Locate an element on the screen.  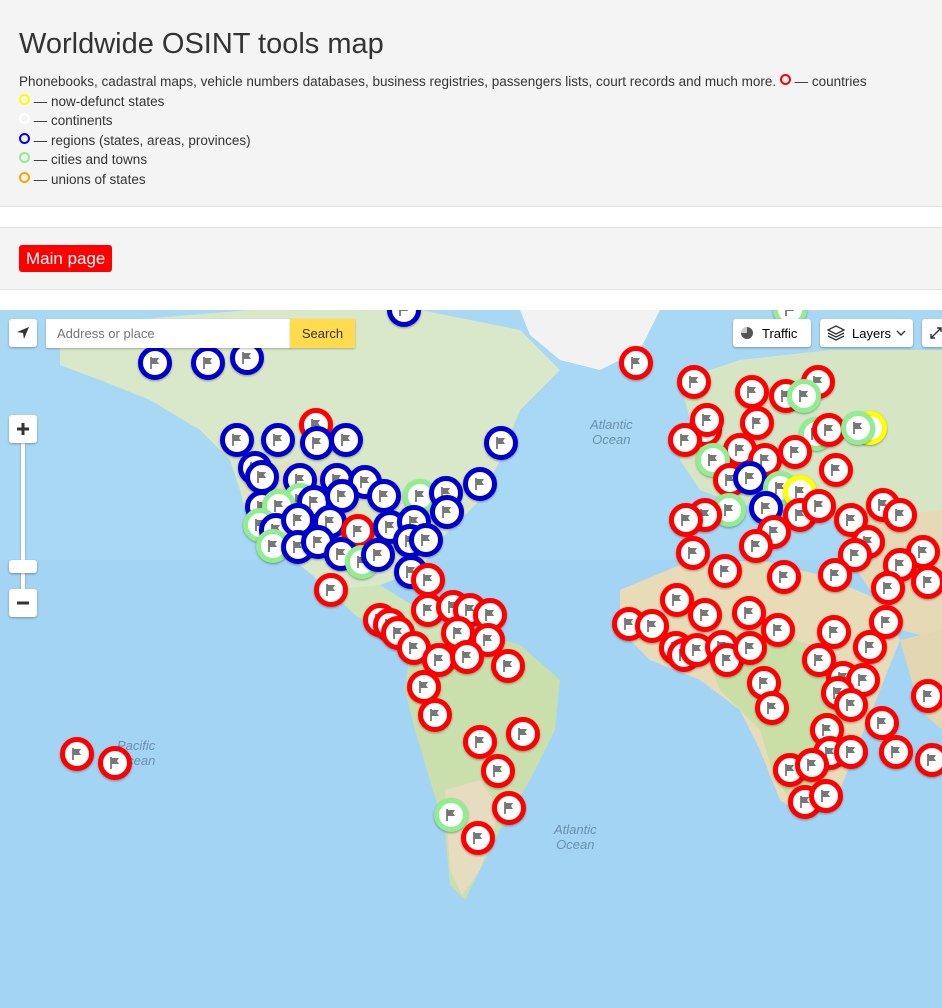
ocean-label-line1: Atlantic is located at coordinates (611, 424).